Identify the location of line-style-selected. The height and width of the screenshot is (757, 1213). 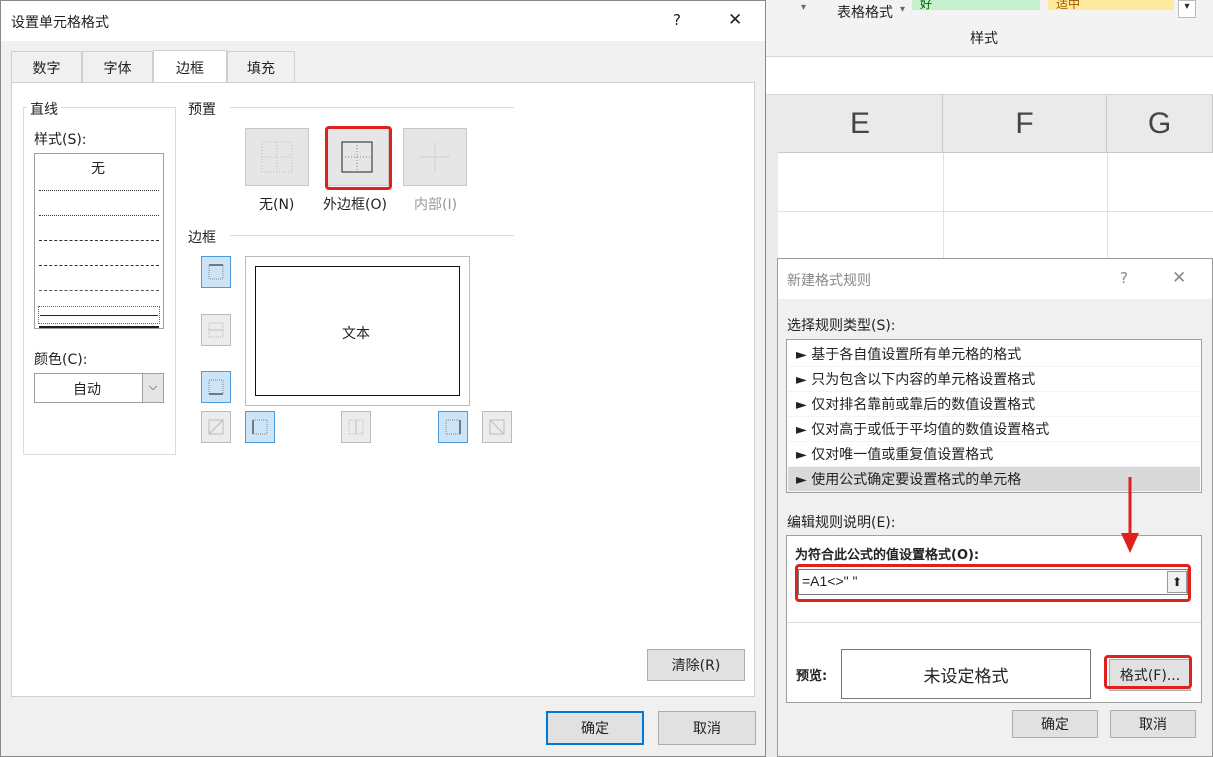
(99, 315).